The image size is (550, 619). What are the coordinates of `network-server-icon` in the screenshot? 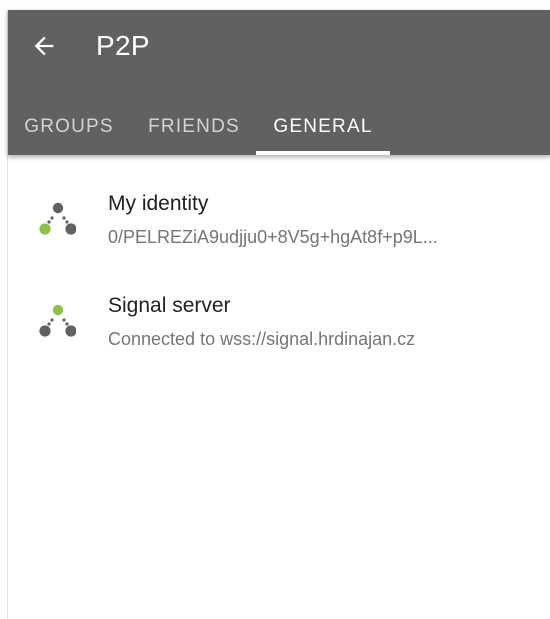 It's located at (57, 320).